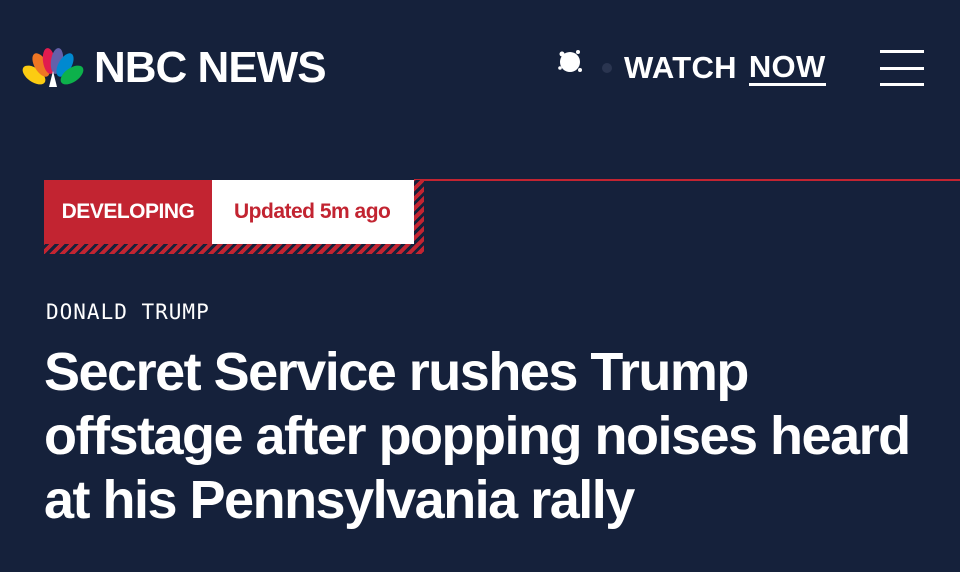 This screenshot has width=960, height=572. I want to click on badge-body: DEVELOPING Updated 5m ago, so click(229, 212).